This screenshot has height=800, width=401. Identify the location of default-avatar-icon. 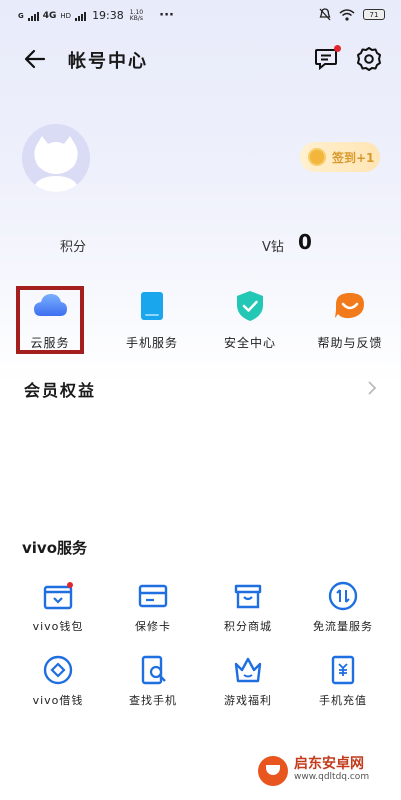
(56, 164).